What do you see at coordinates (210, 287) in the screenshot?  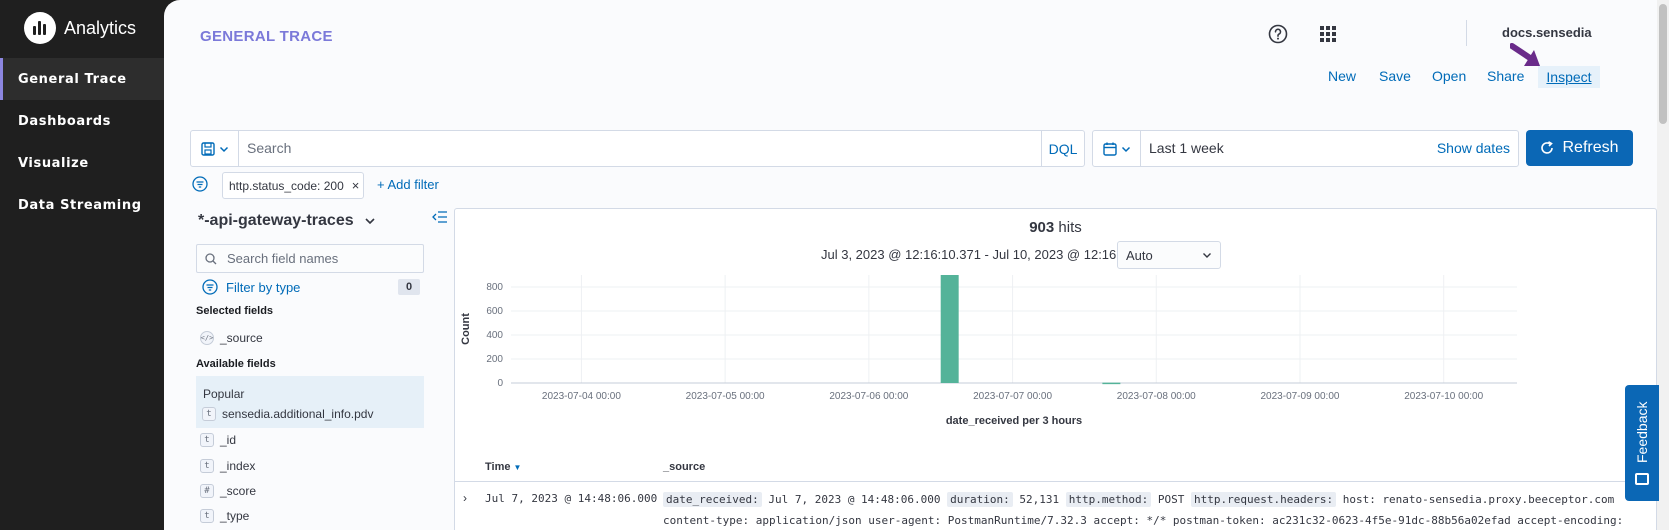 I see `filter-icon` at bounding box center [210, 287].